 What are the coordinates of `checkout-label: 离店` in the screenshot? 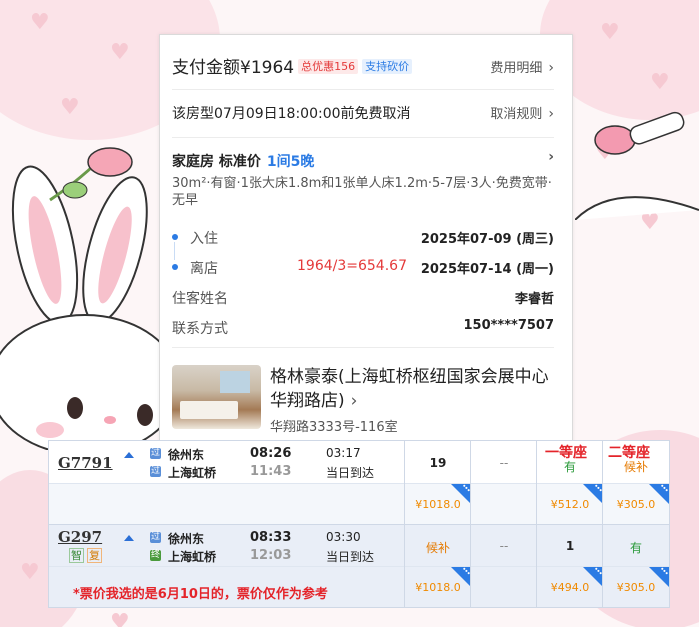 It's located at (204, 269).